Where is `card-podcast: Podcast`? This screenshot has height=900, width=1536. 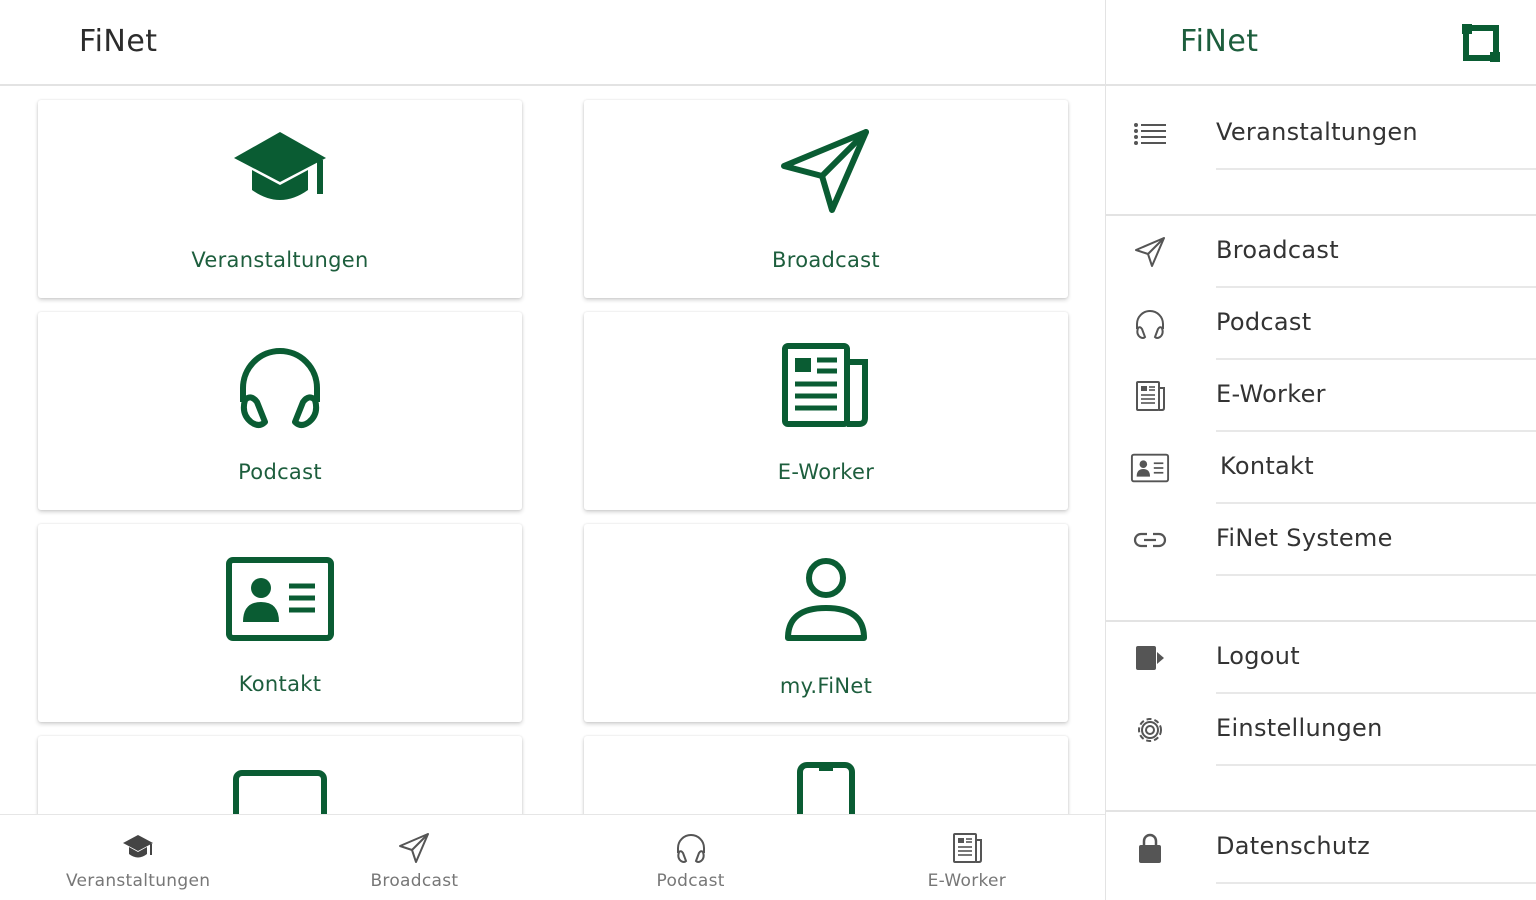
card-podcast: Podcast is located at coordinates (280, 411).